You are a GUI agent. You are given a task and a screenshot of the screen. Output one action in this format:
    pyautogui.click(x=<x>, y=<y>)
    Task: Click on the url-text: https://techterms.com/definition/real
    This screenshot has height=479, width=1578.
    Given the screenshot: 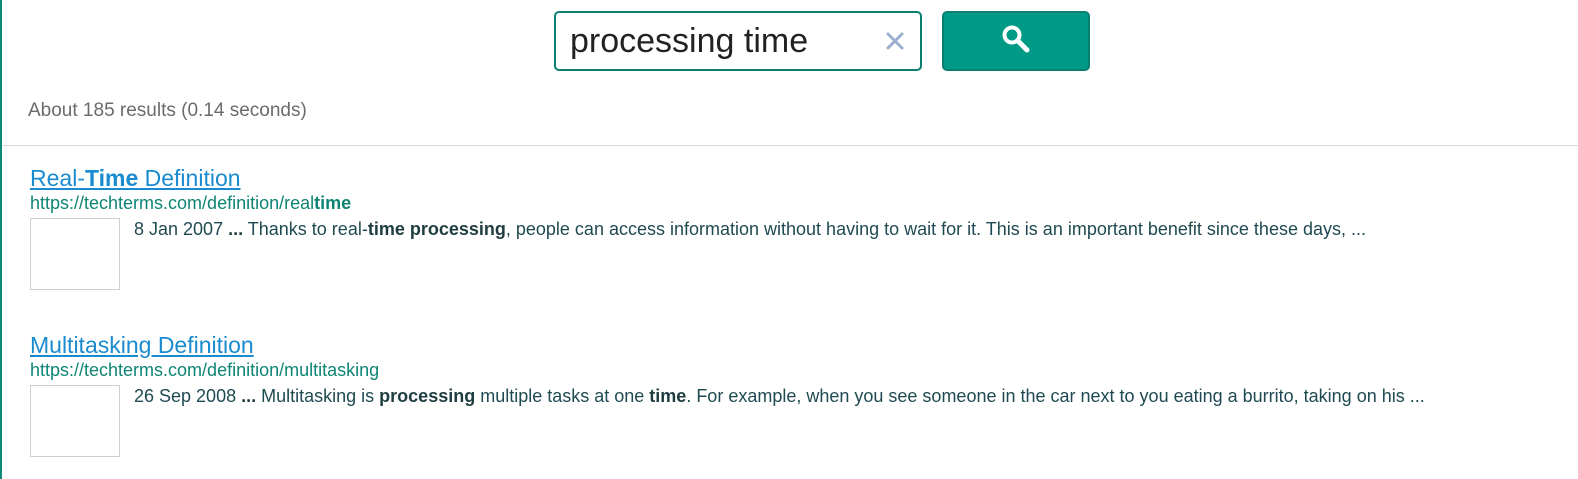 What is the action you would take?
    pyautogui.click(x=172, y=203)
    